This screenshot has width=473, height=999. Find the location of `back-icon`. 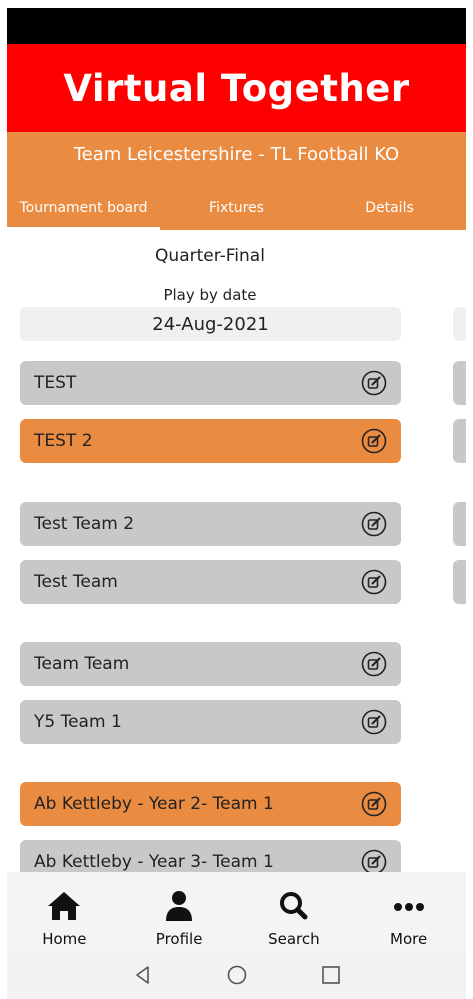

back-icon is located at coordinates (143, 975).